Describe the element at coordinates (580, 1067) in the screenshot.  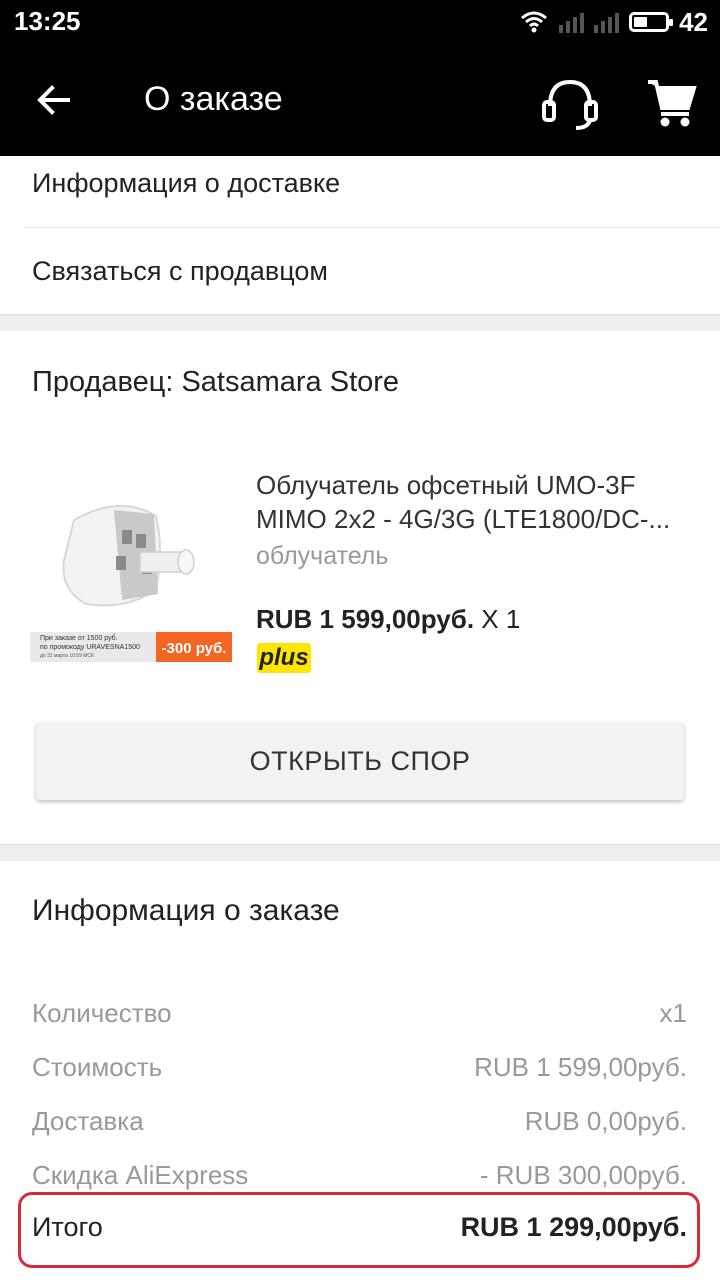
I see `summary-value: RUB 1 599,00руб.` at that location.